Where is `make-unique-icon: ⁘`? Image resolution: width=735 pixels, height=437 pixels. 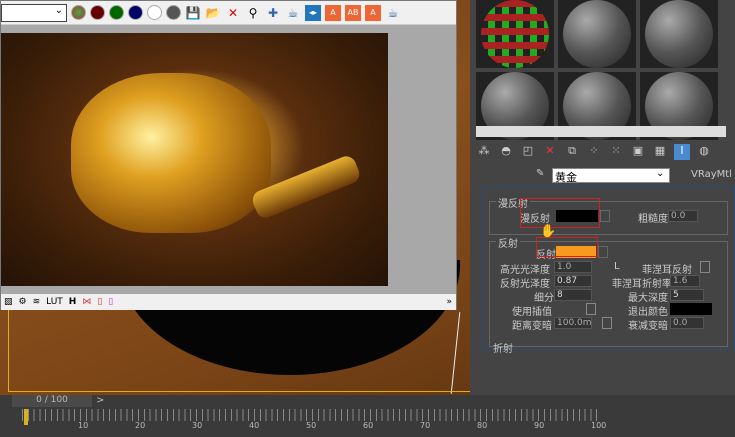
make-unique-icon: ⁘ is located at coordinates (594, 152).